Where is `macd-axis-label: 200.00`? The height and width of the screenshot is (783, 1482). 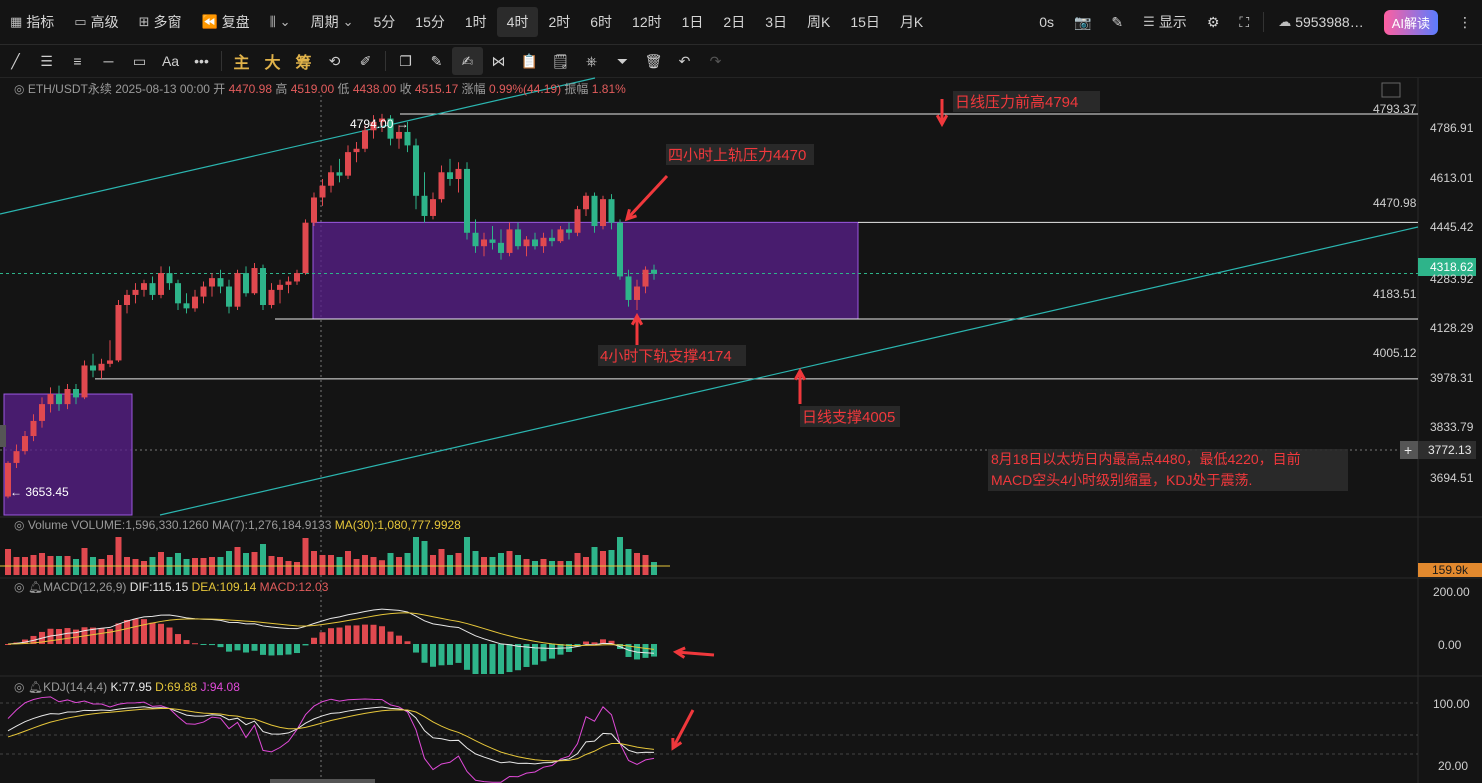
macd-axis-label: 200.00 is located at coordinates (1451, 592).